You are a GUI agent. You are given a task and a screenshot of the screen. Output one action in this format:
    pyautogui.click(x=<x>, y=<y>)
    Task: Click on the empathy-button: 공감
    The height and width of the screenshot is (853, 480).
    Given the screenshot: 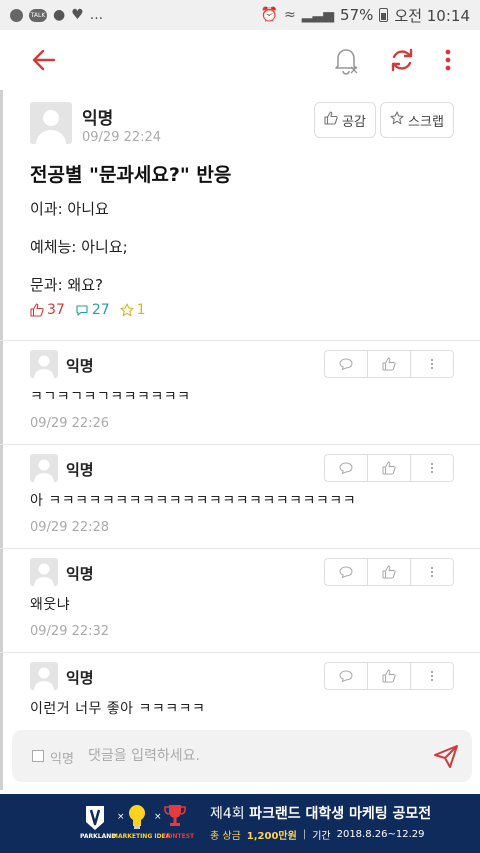 What is the action you would take?
    pyautogui.click(x=345, y=120)
    